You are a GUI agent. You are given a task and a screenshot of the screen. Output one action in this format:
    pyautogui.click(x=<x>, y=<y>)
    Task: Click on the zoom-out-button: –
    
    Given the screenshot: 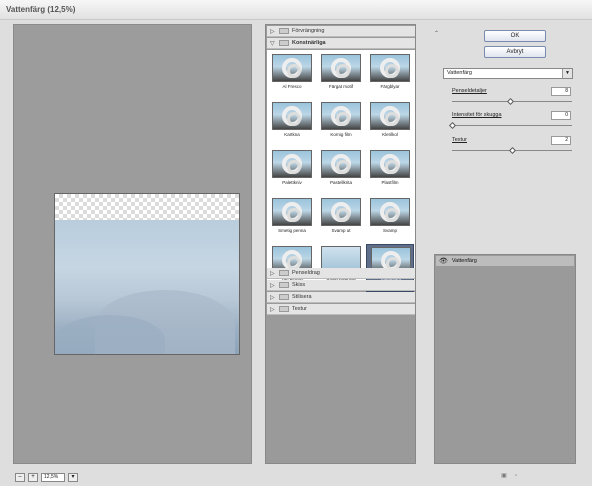 What is the action you would take?
    pyautogui.click(x=20, y=477)
    